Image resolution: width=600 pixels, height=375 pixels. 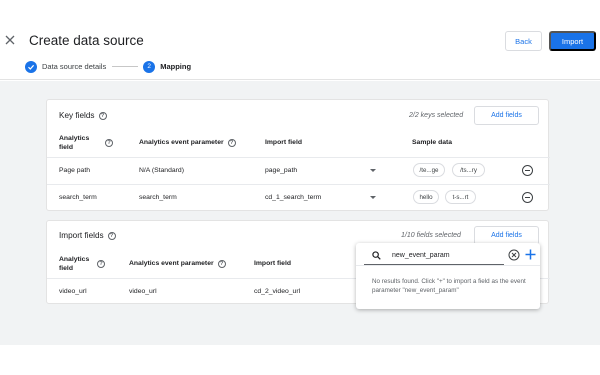 What do you see at coordinates (436, 115) in the screenshot?
I see `keys-selected-count: 2/2 keys selected` at bounding box center [436, 115].